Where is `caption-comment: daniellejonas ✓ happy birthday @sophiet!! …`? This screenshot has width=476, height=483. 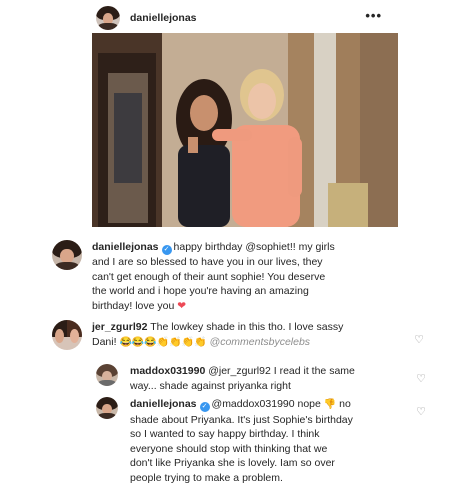
caption-comment: daniellejonas ✓ happy birthday @sophiet!! … is located at coordinates (238, 277).